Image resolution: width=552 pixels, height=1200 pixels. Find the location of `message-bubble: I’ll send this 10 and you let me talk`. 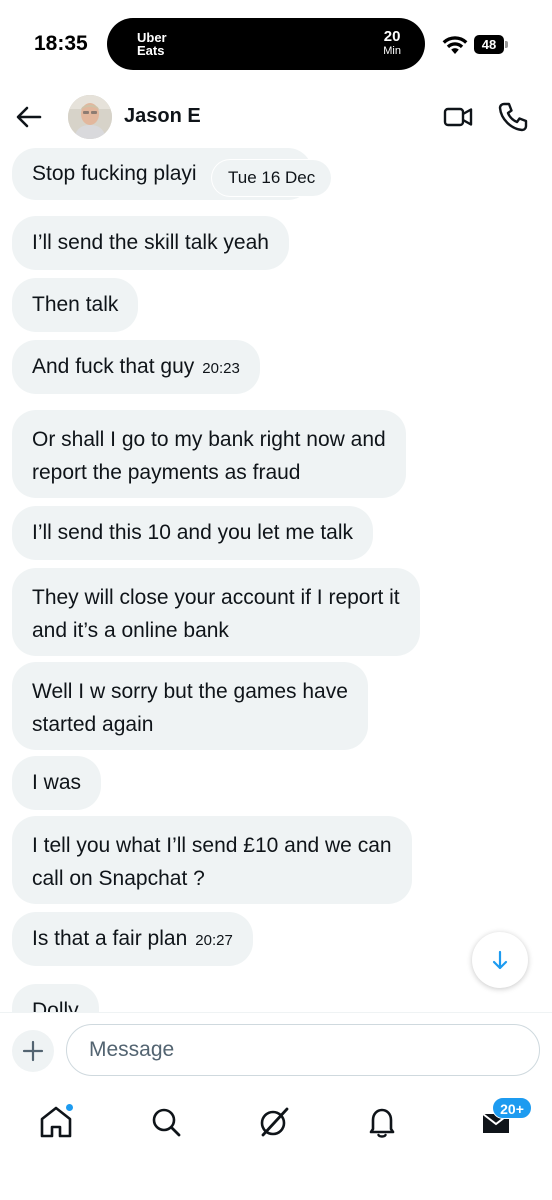

message-bubble: I’ll send this 10 and you let me talk is located at coordinates (193, 533).